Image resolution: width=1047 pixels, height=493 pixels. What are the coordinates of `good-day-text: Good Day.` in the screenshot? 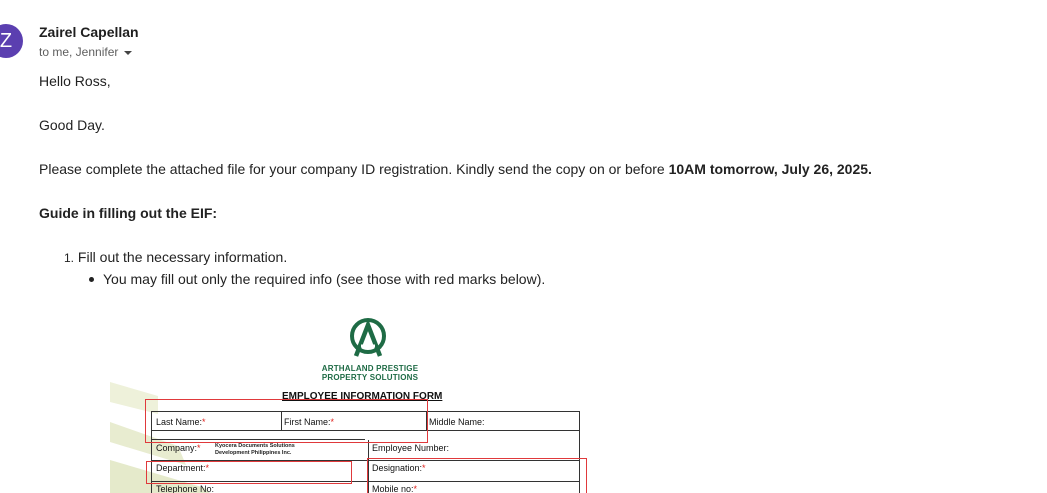 It's located at (72, 125).